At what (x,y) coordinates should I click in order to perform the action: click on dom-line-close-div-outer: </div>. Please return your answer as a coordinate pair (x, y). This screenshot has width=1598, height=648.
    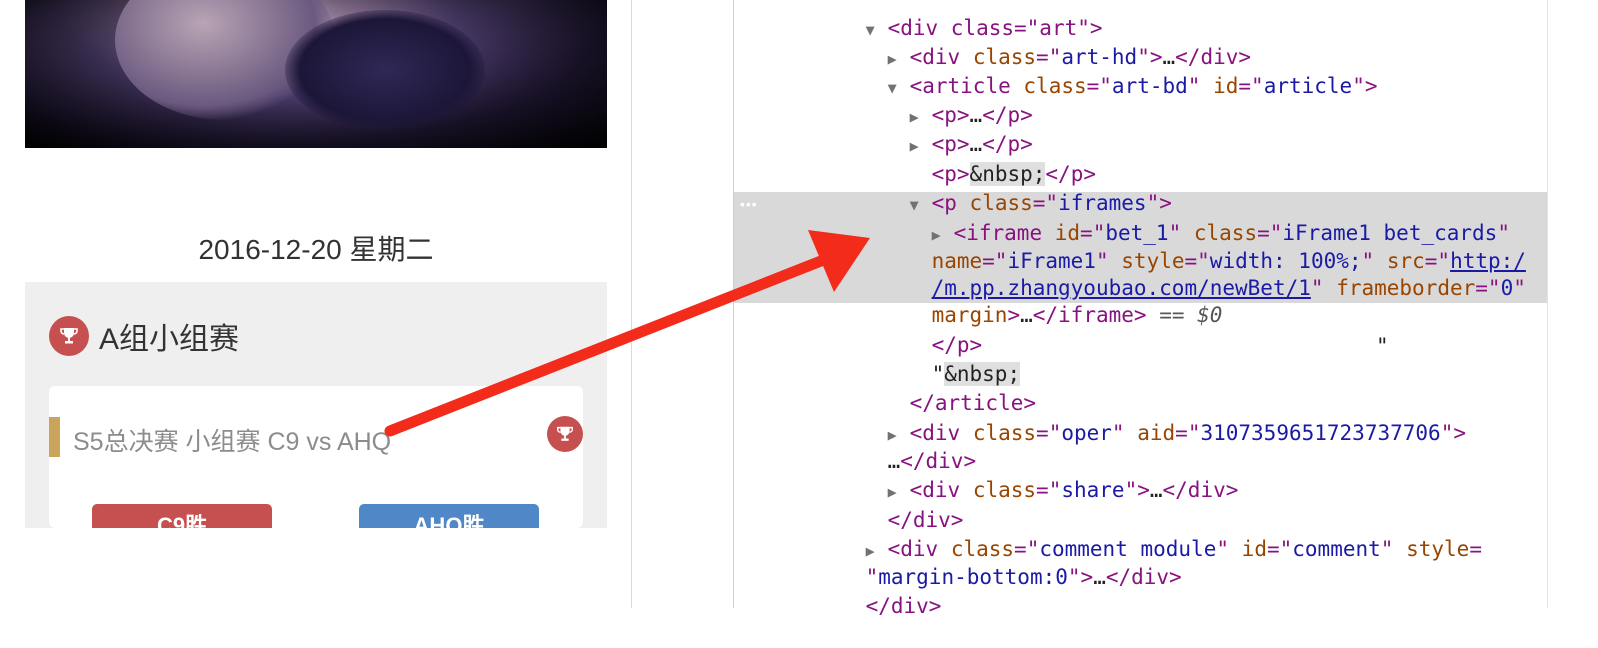
    Looking at the image, I should click on (878, 606).